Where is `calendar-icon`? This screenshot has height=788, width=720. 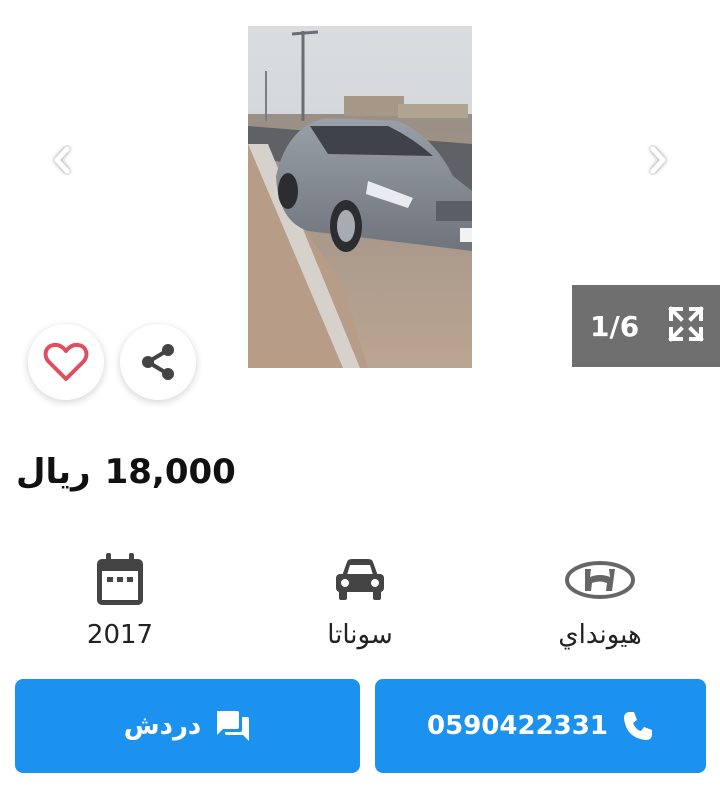 calendar-icon is located at coordinates (120, 579).